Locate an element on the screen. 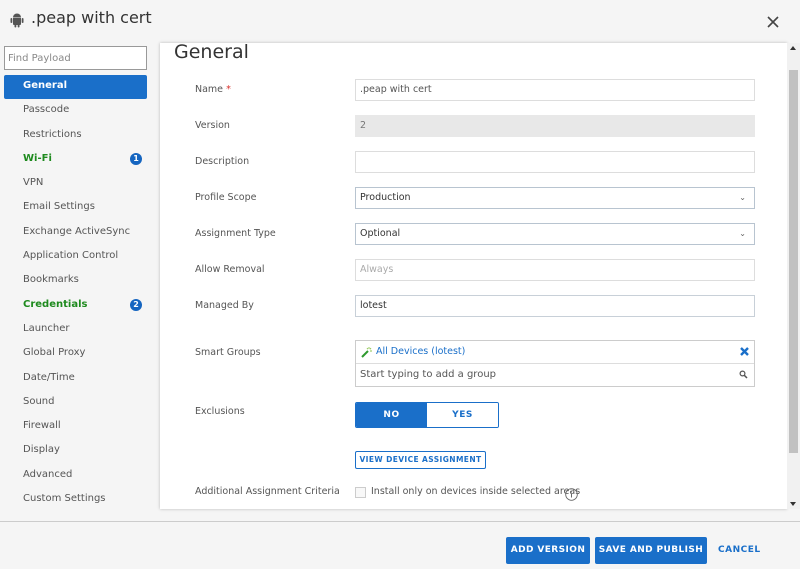 This screenshot has height=569, width=800. exclusions-toggle: NO YES is located at coordinates (427, 415).